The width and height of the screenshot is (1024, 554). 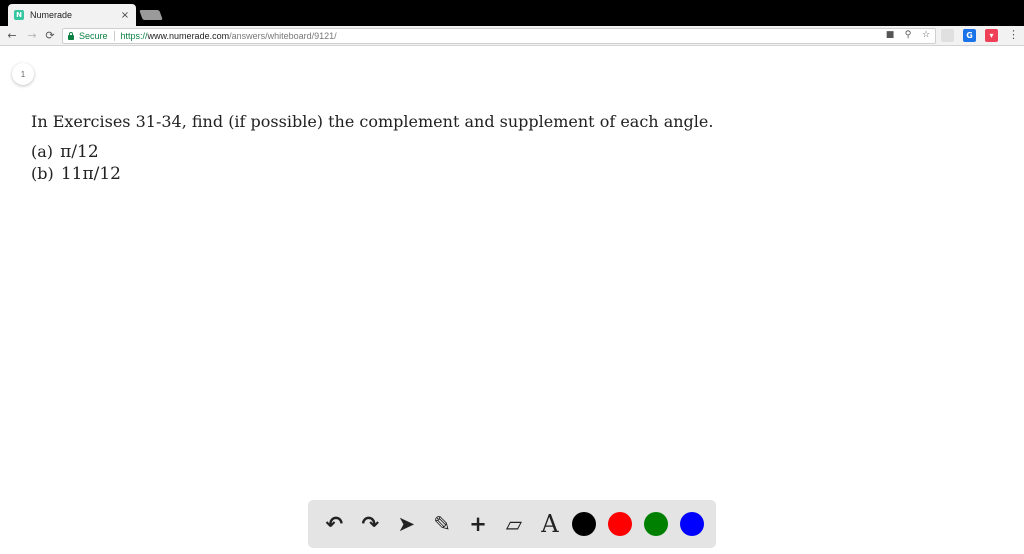 I want to click on drawing-toolbar: ↶ ↷ ➤ ✎ + ▱ A, so click(x=512, y=524).